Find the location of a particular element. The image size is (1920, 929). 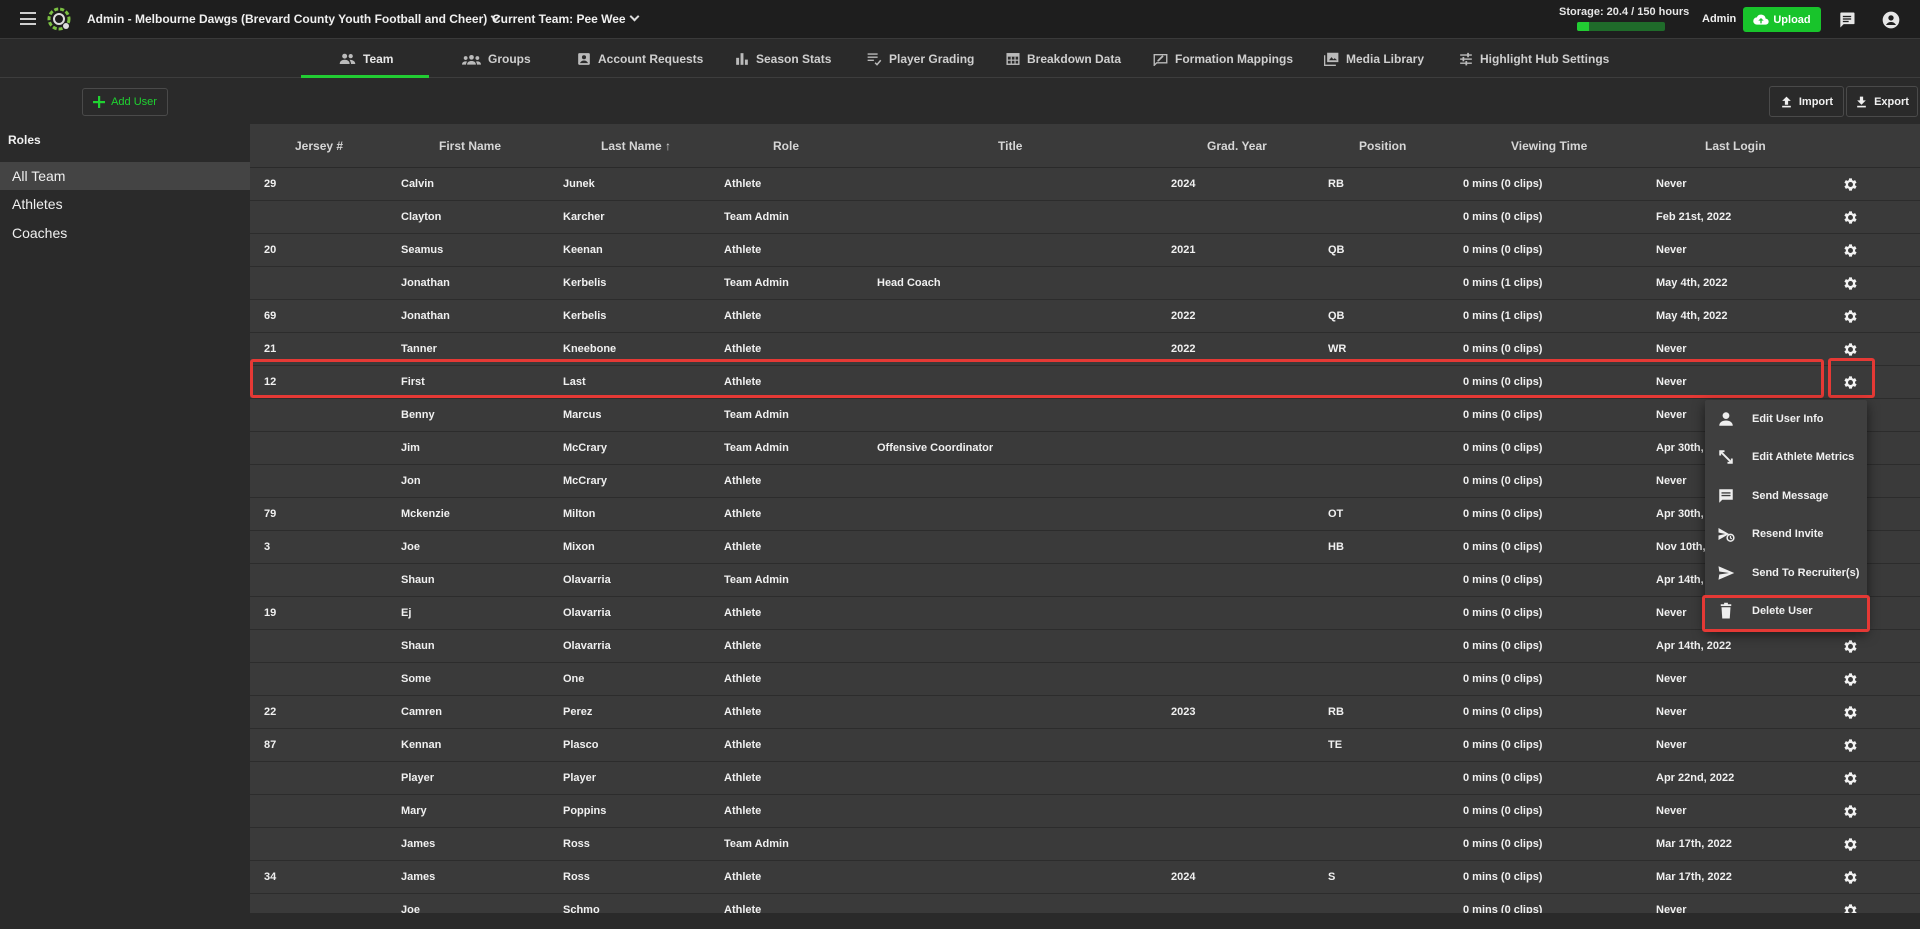

cell-jersey: 69 is located at coordinates (270, 316).